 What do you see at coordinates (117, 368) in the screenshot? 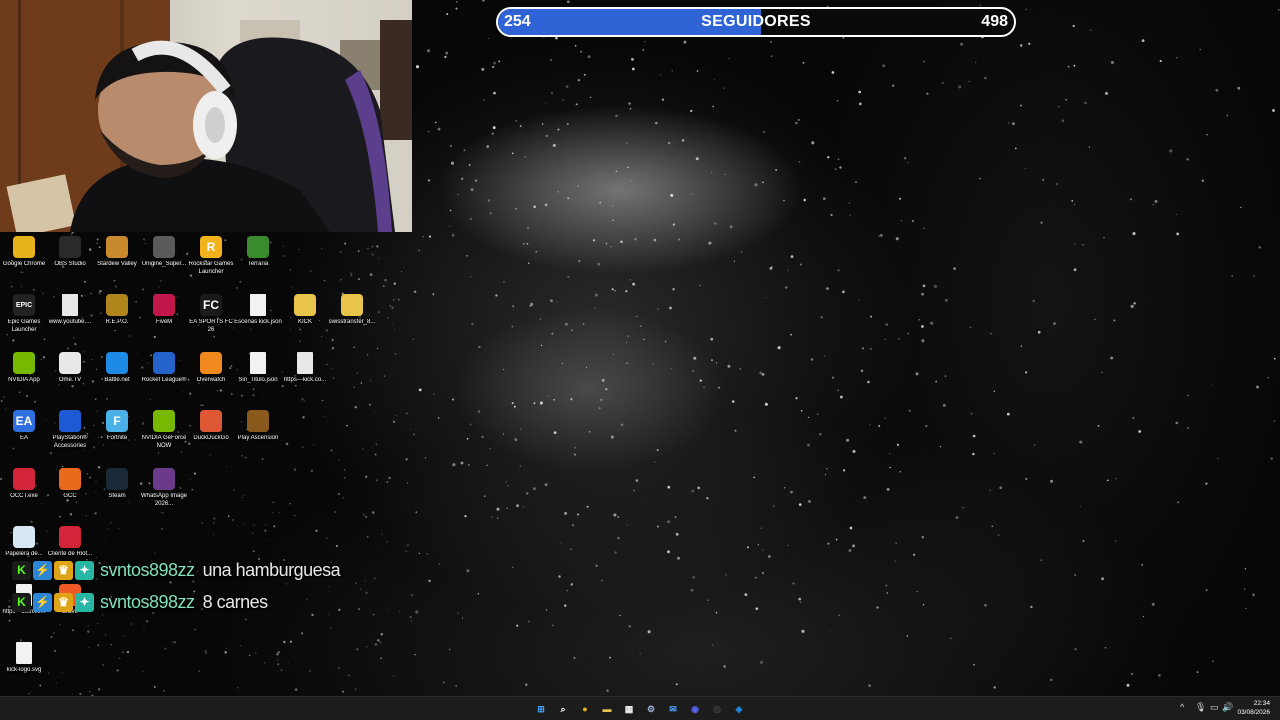
I see `desktop-icon: Battle.net` at bounding box center [117, 368].